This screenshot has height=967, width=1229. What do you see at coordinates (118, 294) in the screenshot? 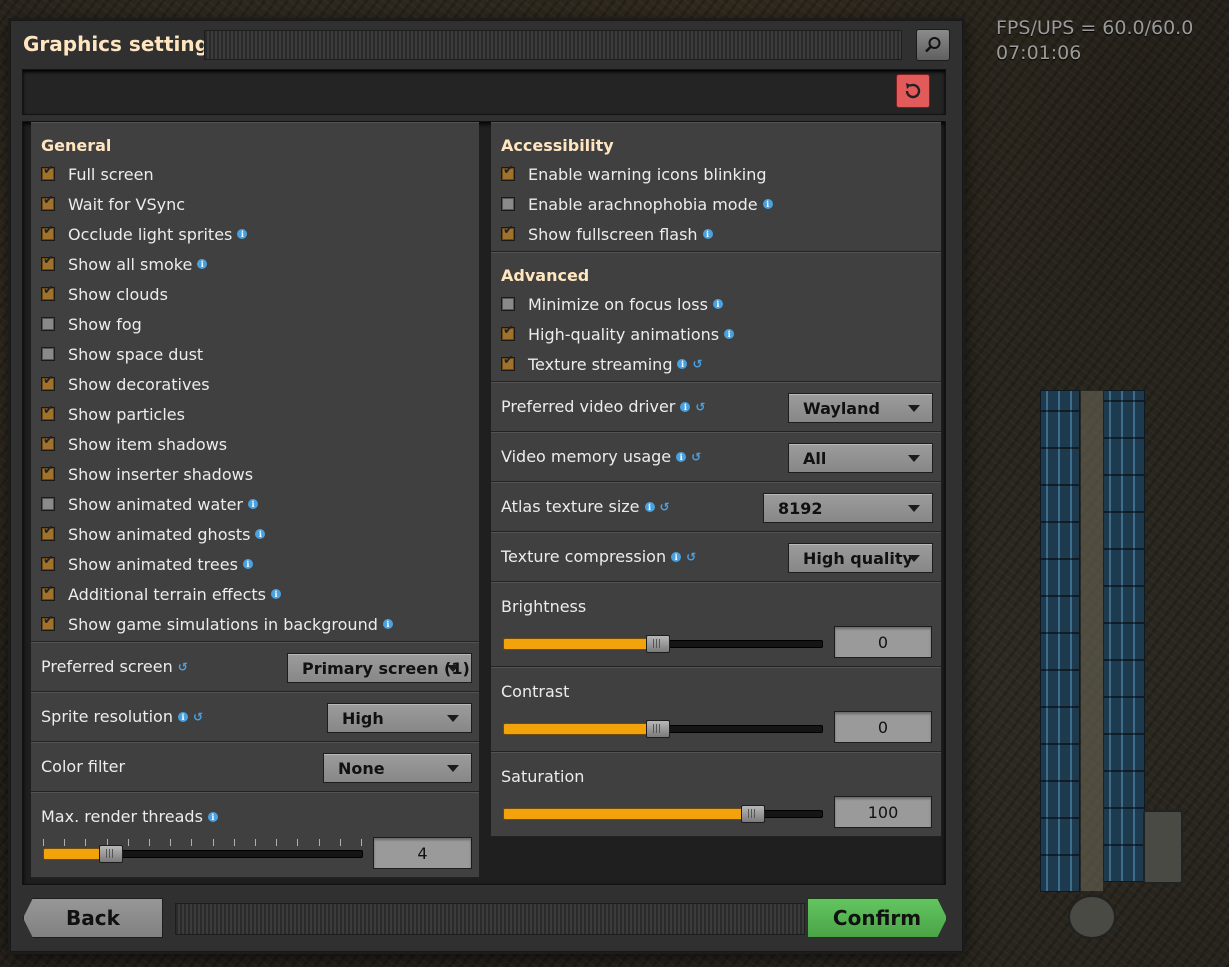
I see `option-label: Show clouds` at bounding box center [118, 294].